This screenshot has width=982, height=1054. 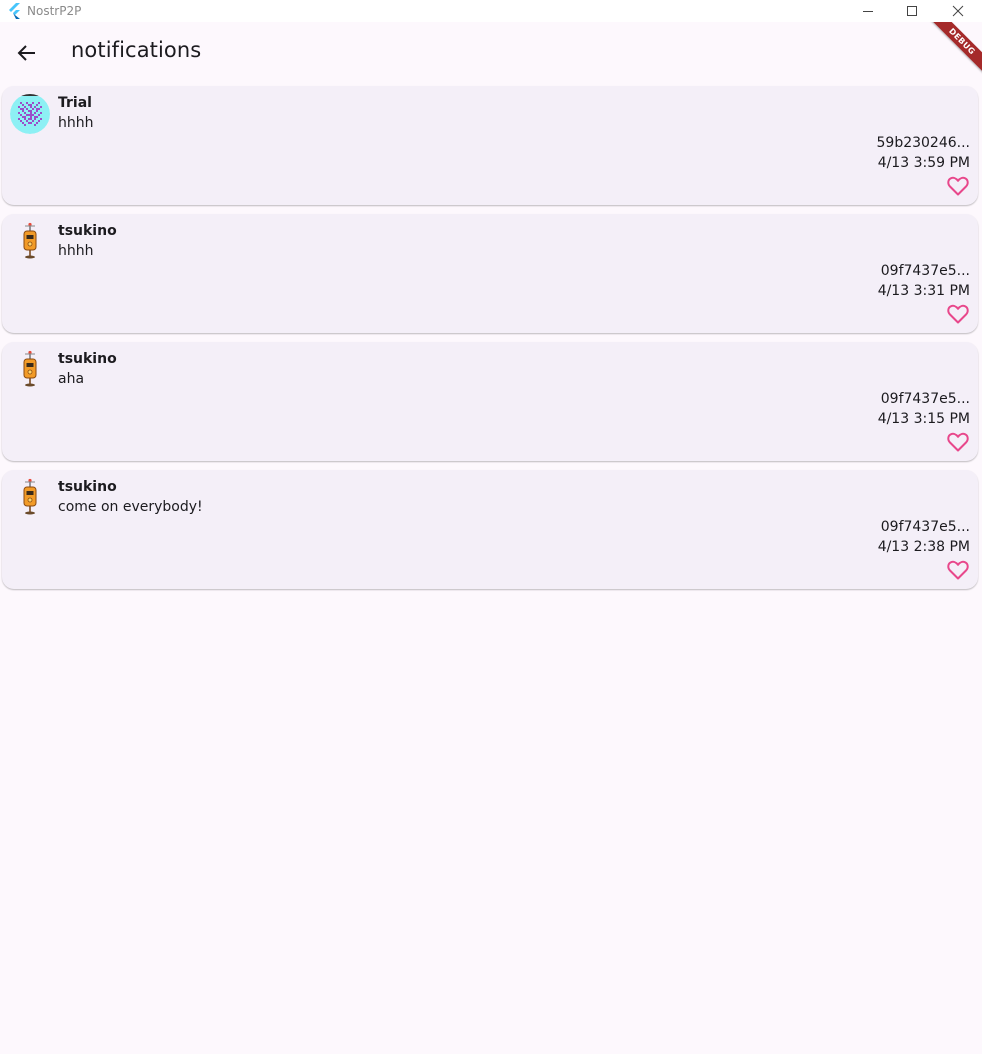 I want to click on close-button, so click(x=958, y=11).